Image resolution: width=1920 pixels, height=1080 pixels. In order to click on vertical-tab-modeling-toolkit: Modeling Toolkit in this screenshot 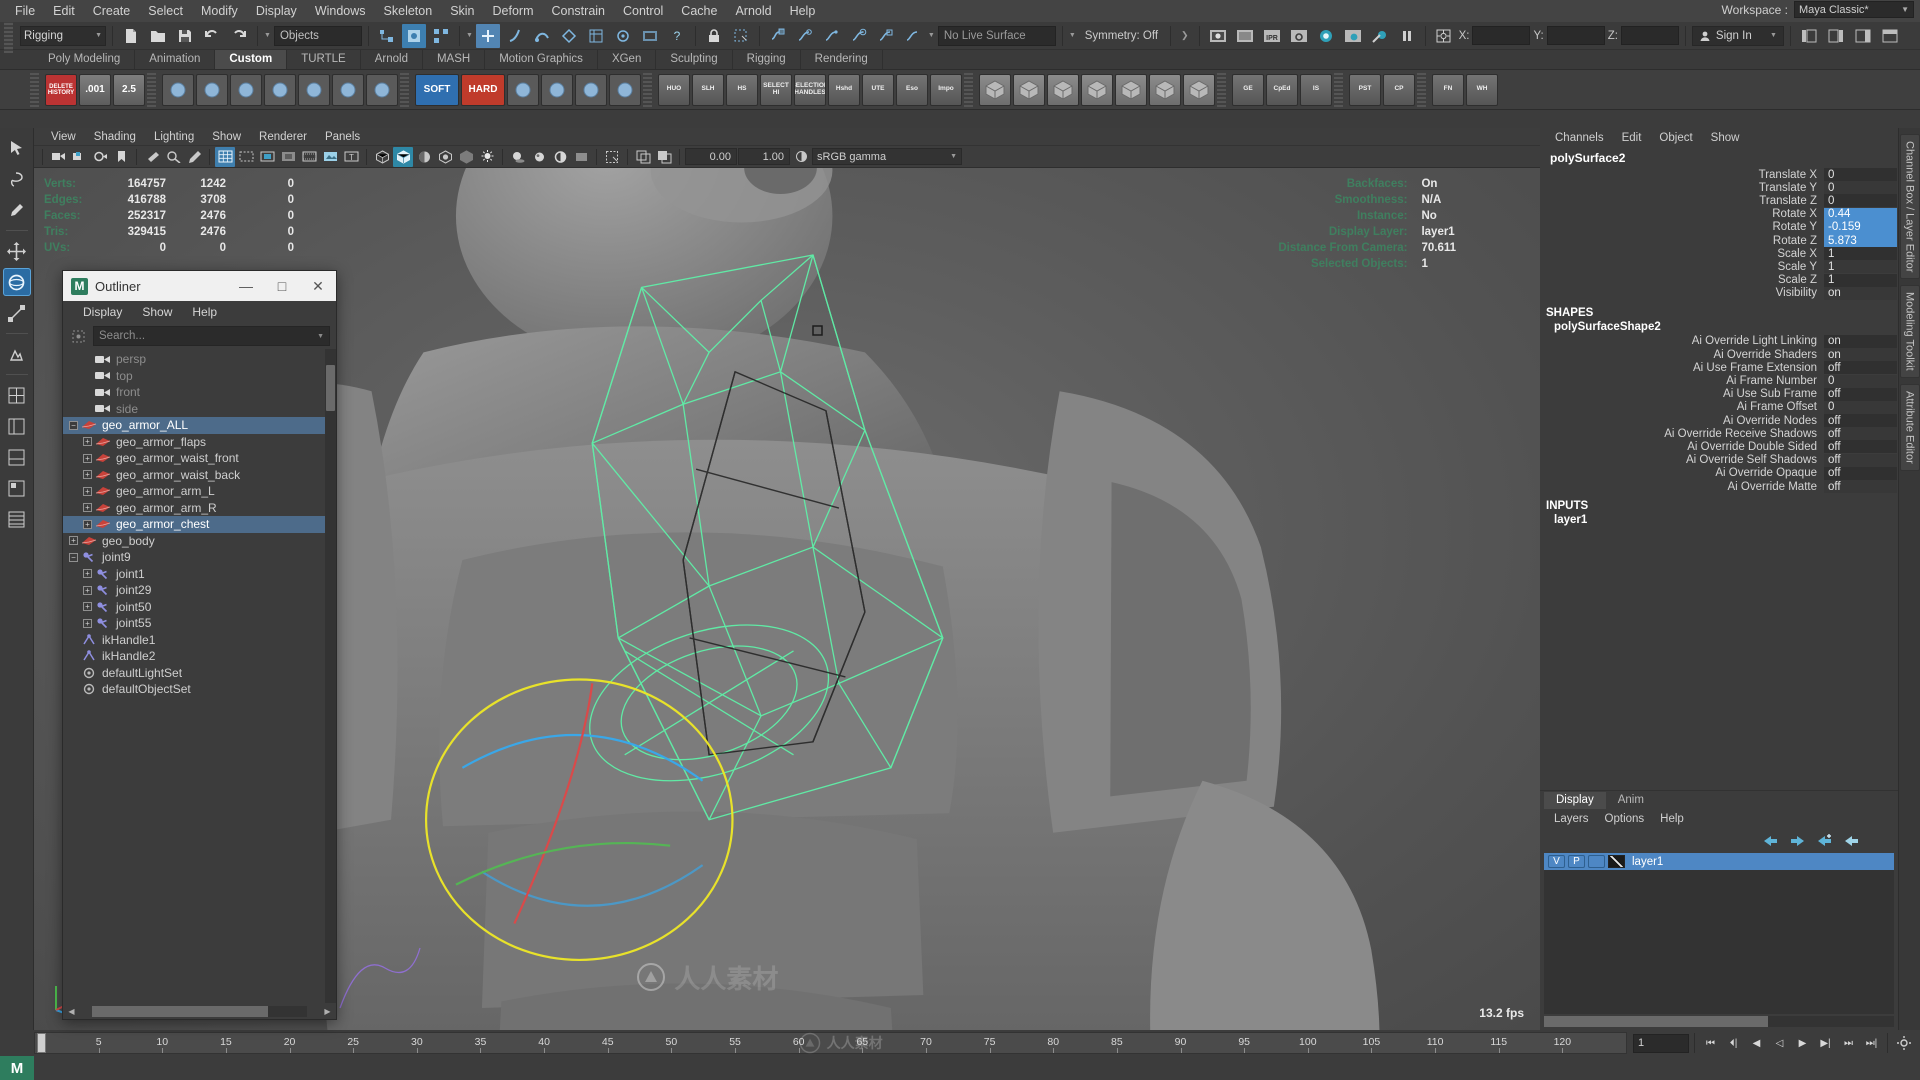, I will do `click(1909, 332)`.